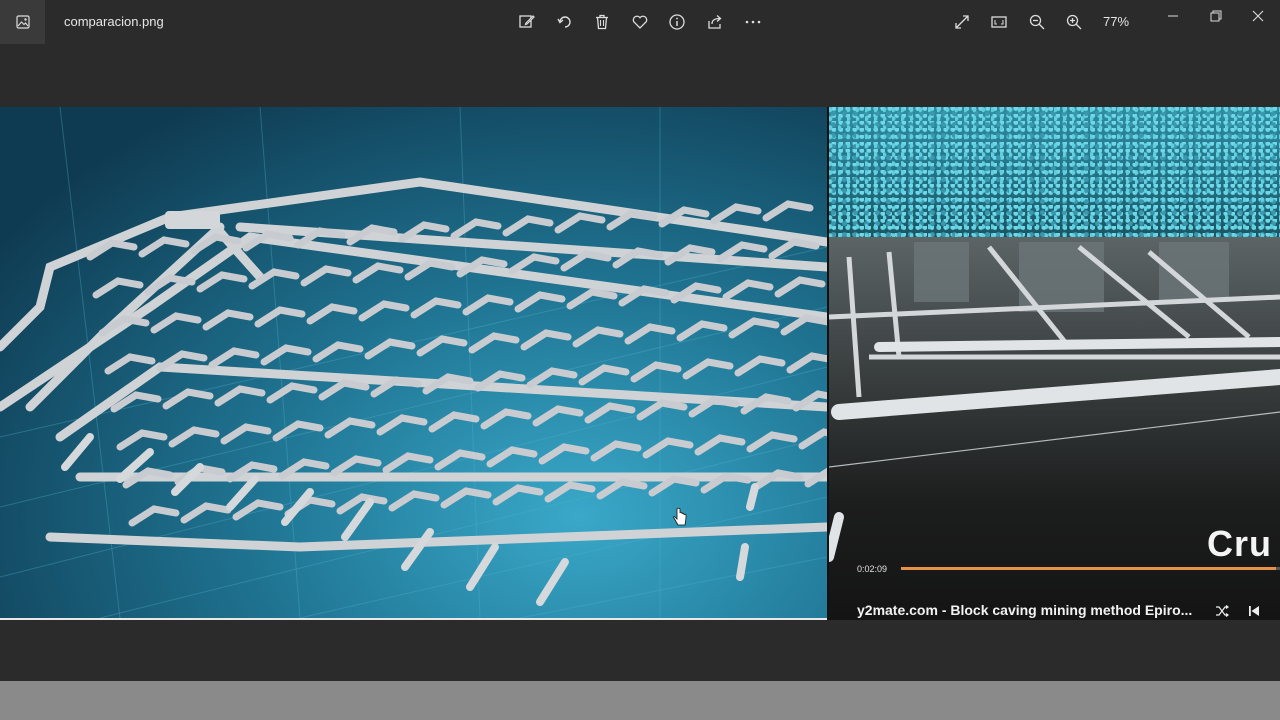 Image resolution: width=1280 pixels, height=720 pixels. Describe the element at coordinates (1239, 543) in the screenshot. I see `video-overlay-text: Cru` at that location.